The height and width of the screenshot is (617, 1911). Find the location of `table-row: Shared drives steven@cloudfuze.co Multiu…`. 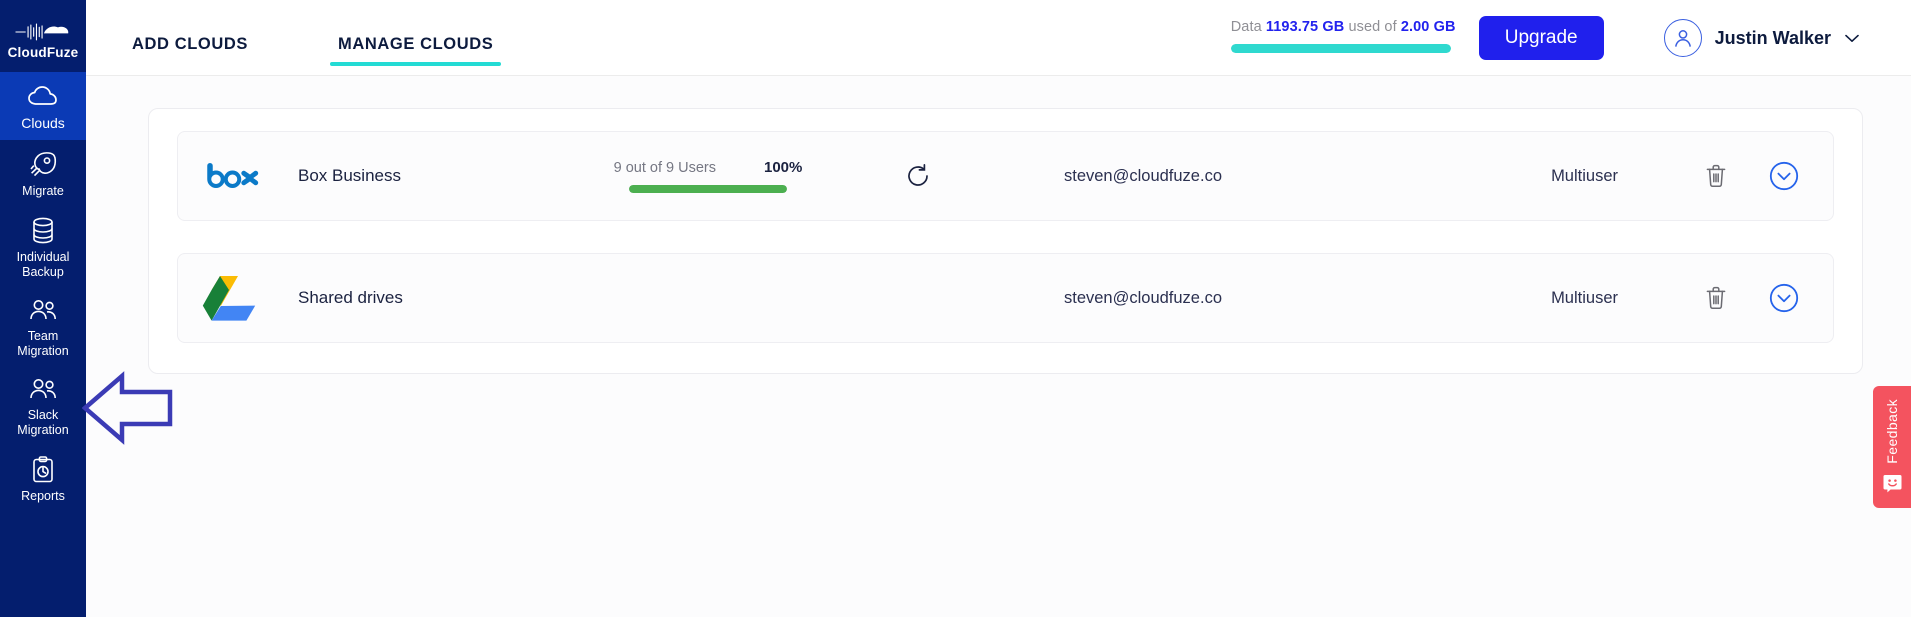

table-row: Shared drives steven@cloudfuze.co Multiu… is located at coordinates (1005, 298).